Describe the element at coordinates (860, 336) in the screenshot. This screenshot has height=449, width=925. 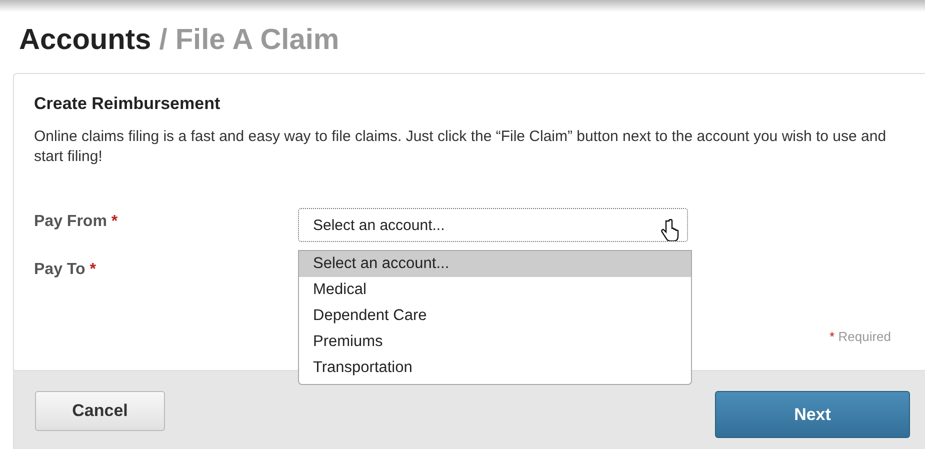
I see `required-note: * Required` at that location.